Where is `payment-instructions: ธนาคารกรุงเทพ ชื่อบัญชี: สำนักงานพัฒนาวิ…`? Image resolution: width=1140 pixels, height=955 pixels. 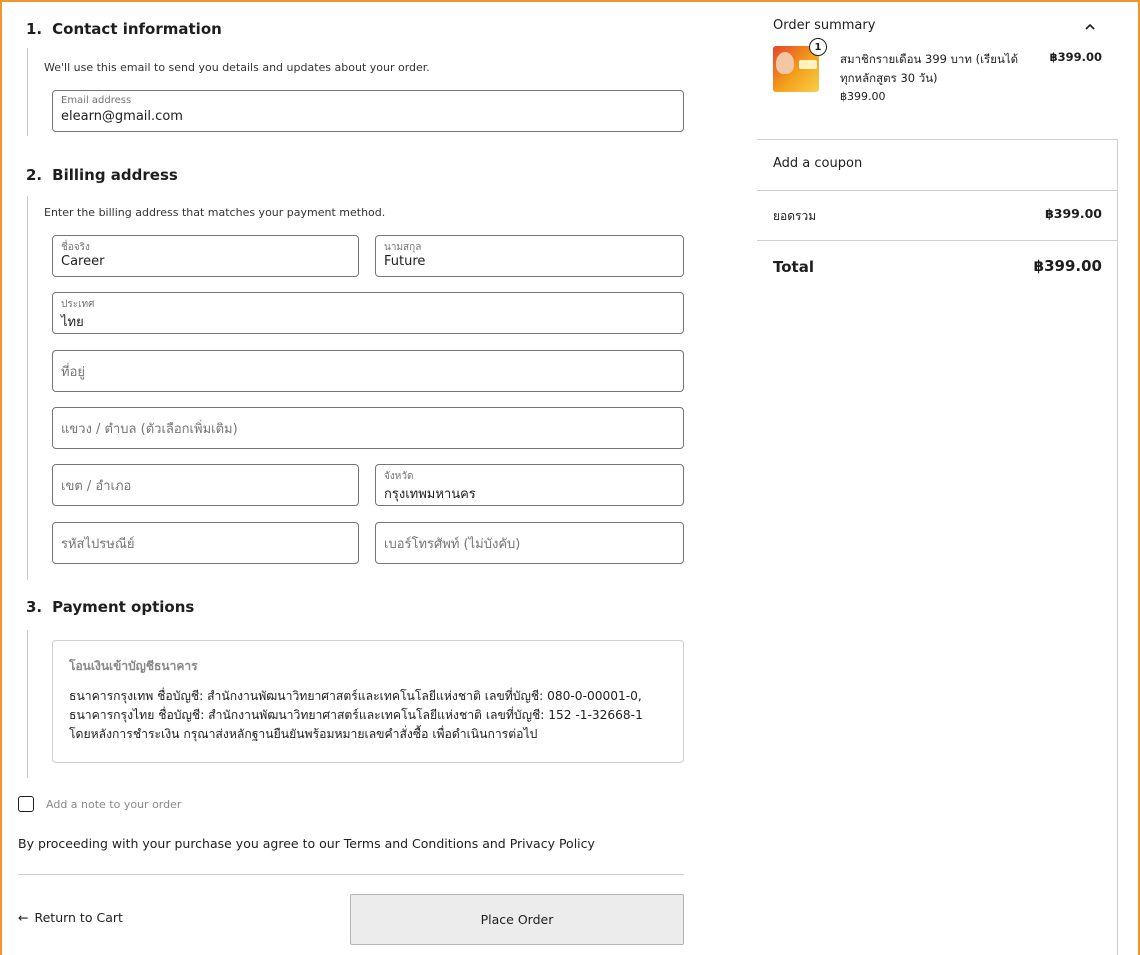
payment-instructions: ธนาคารกรุงเทพ ชื่อบัญชี: สำนักงานพัฒนาวิ… is located at coordinates (356, 715).